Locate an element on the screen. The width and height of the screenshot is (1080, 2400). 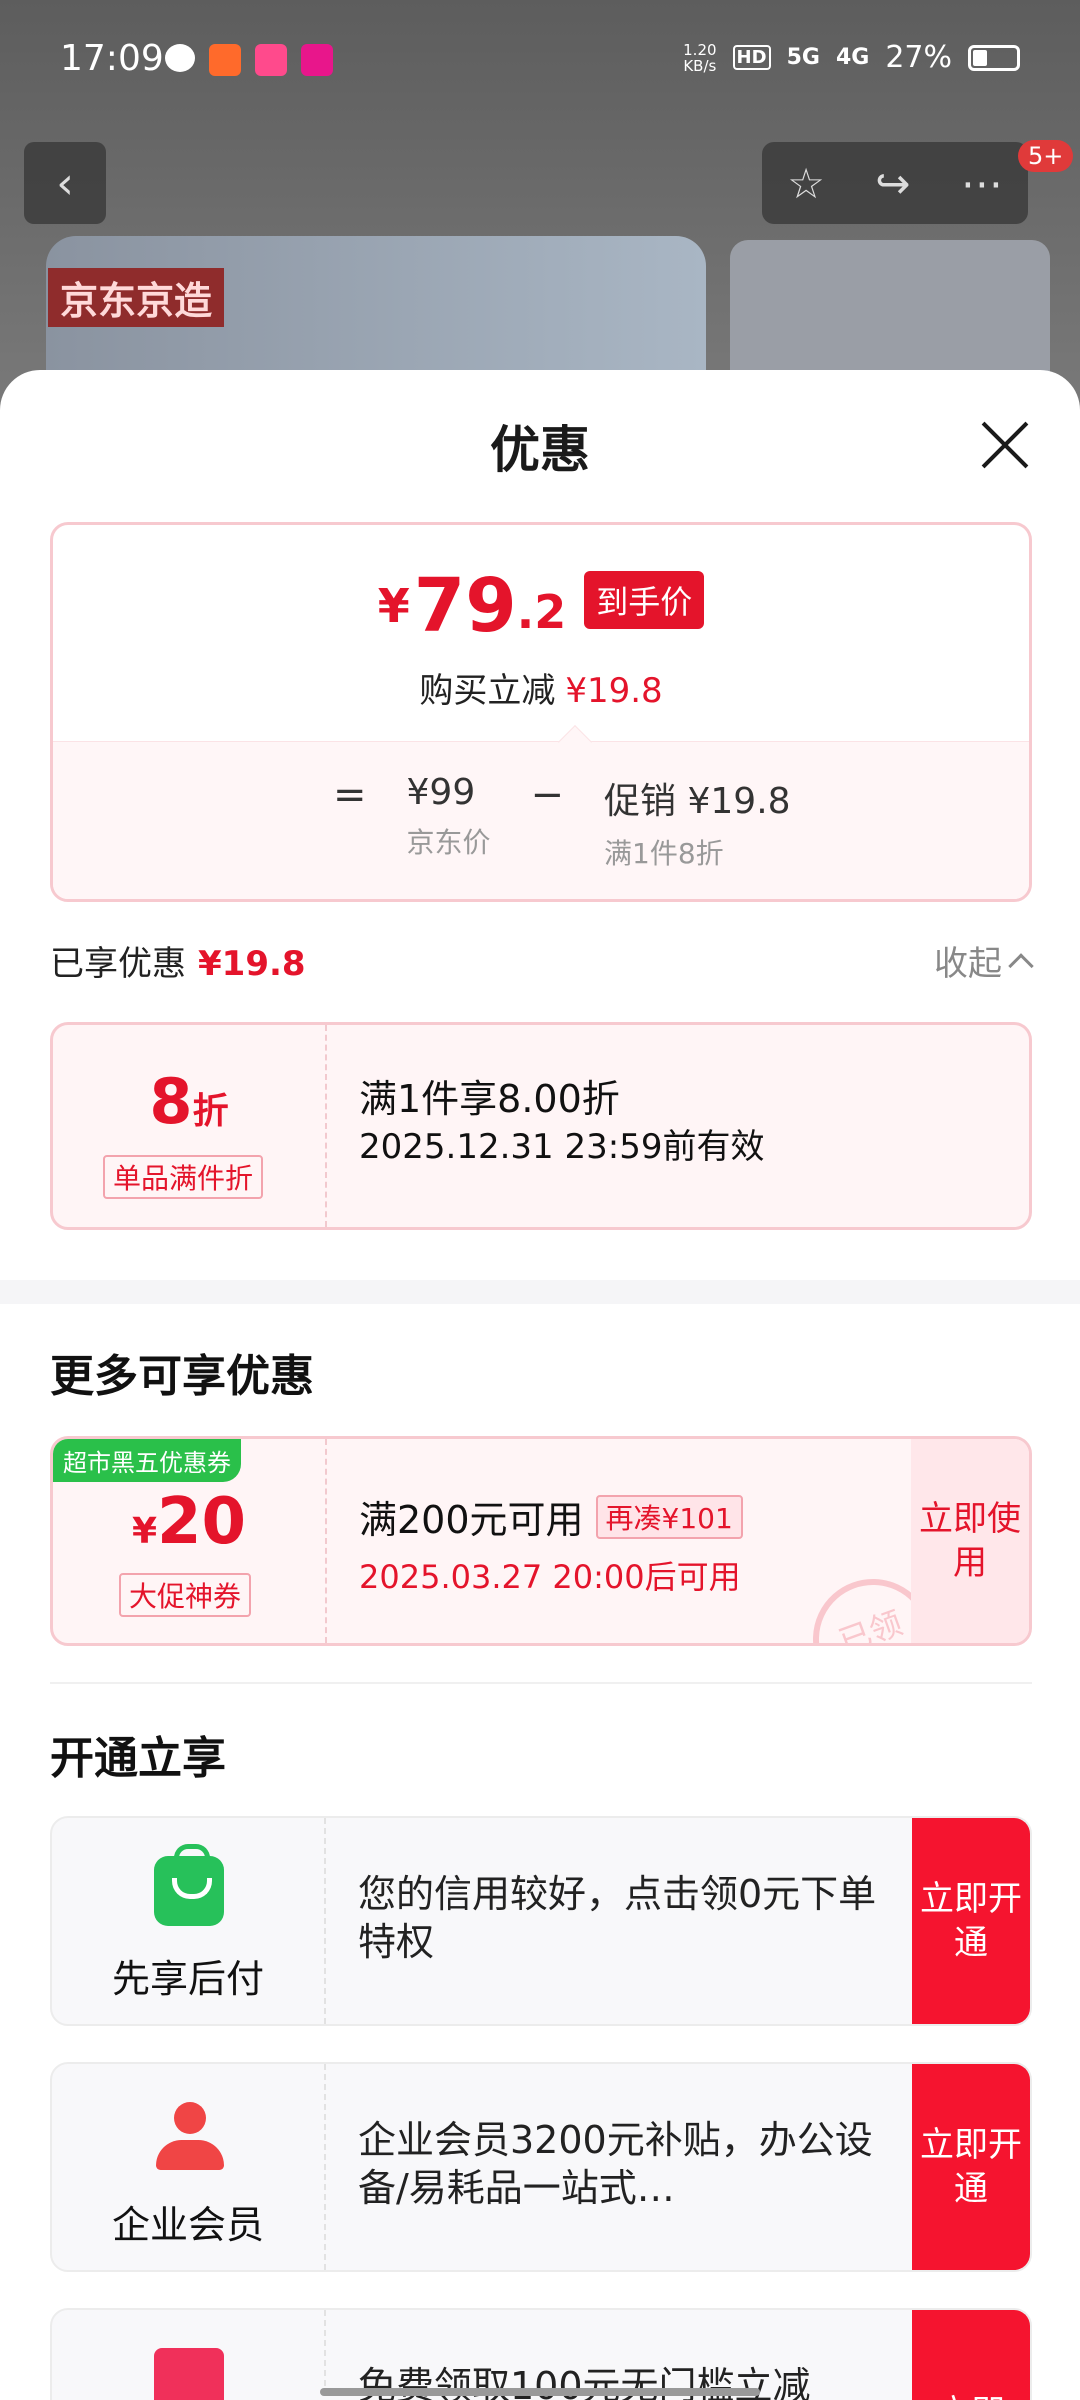
message-badge: 5+ is located at coordinates (1046, 156).